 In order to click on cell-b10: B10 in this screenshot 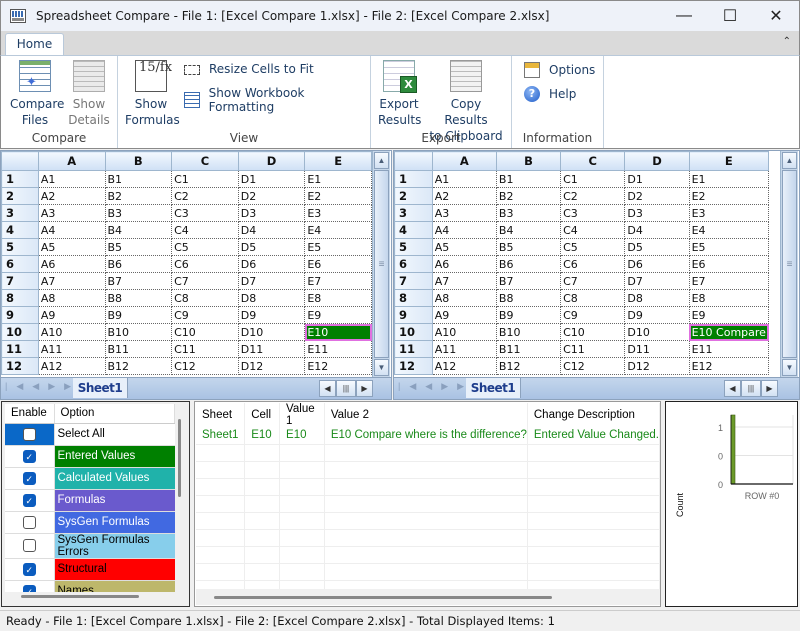, I will do `click(528, 332)`.